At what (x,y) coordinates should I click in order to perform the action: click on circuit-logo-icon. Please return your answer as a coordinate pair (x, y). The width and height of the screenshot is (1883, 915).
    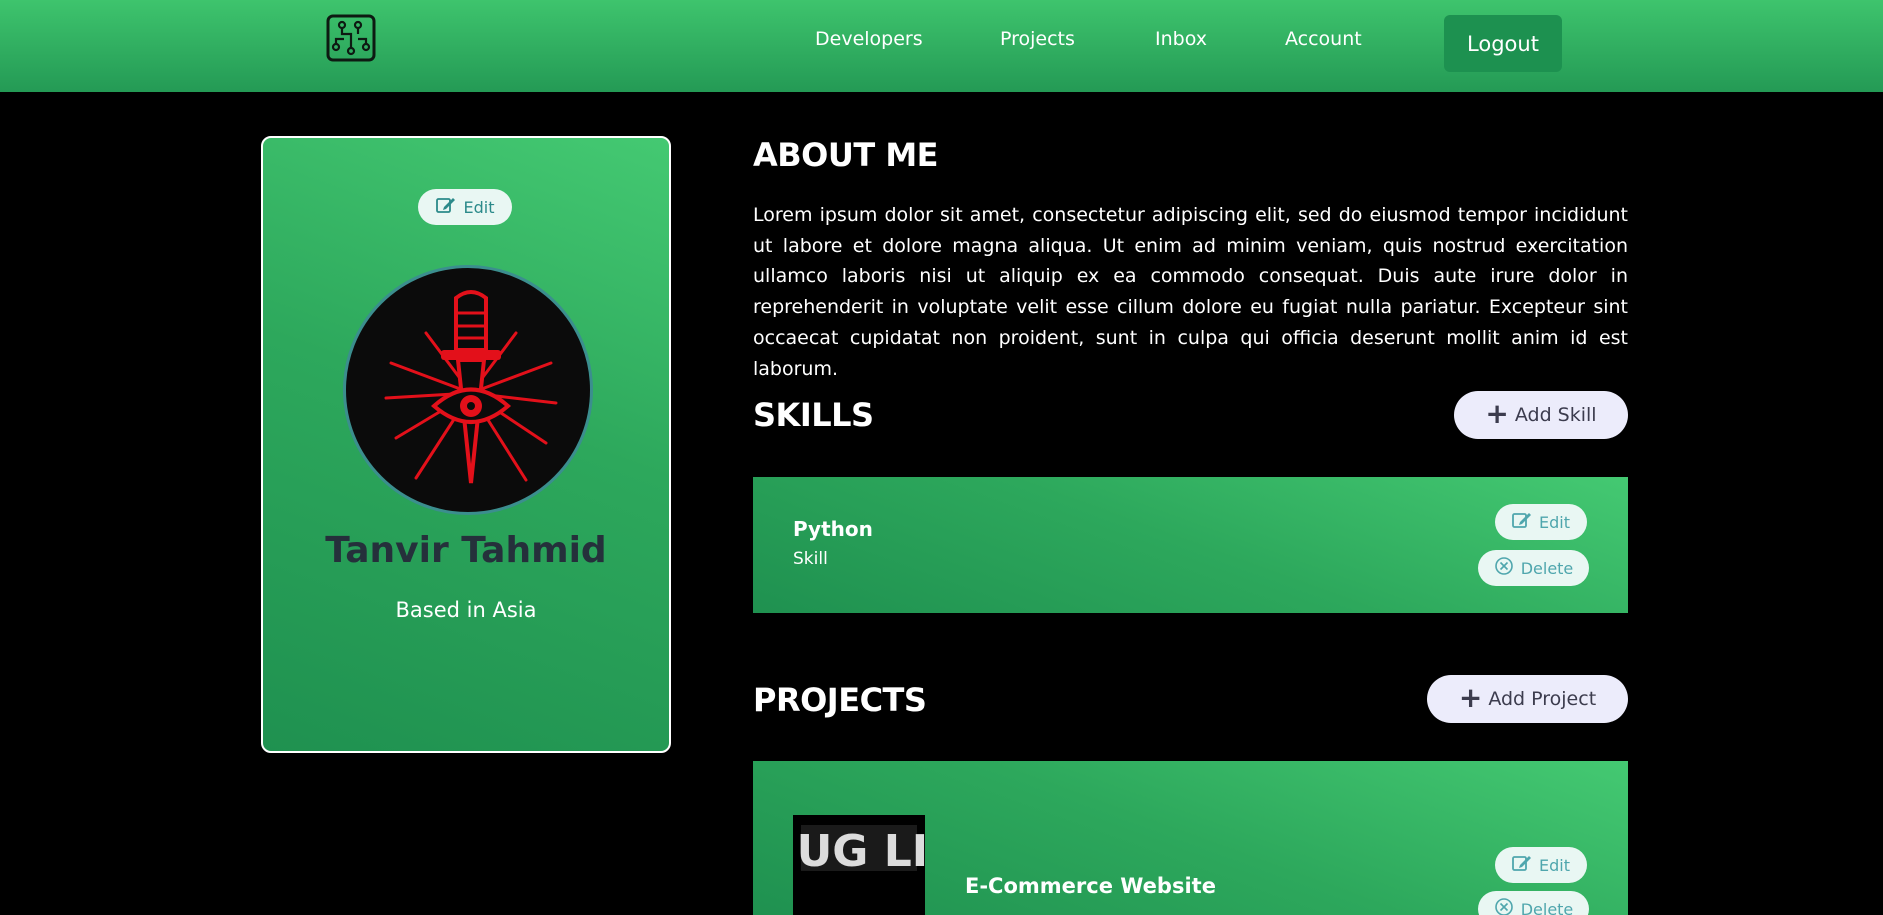
    Looking at the image, I should click on (351, 38).